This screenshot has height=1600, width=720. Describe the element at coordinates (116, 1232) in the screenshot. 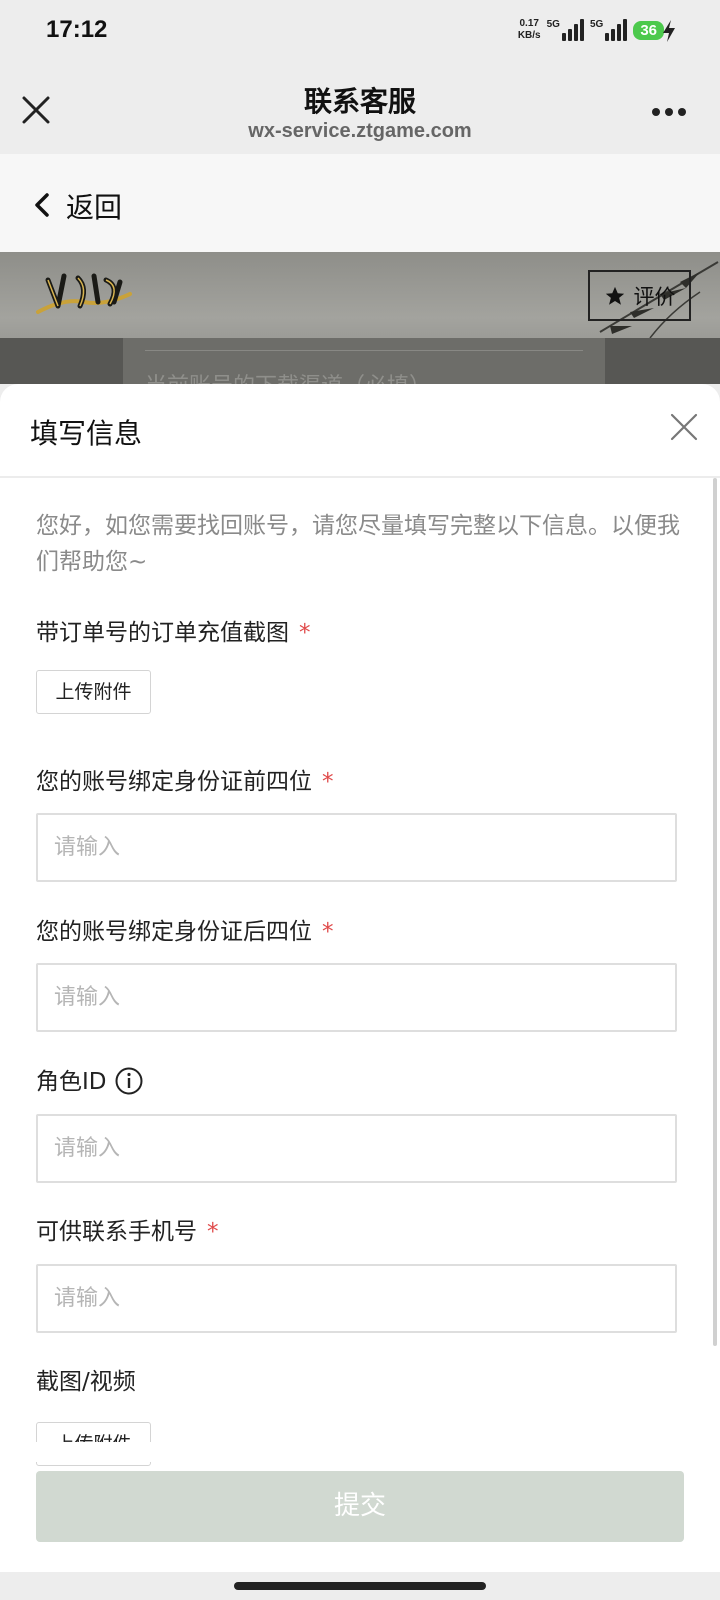

I see `field-label-text: 可供联系手机号` at that location.